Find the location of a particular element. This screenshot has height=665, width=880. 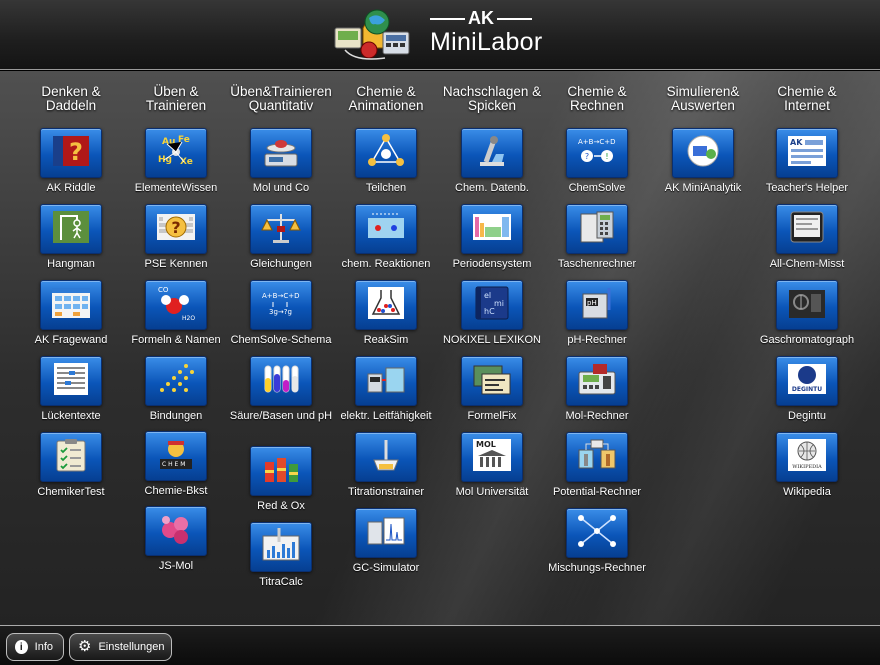

balance-icon is located at coordinates (281, 229).